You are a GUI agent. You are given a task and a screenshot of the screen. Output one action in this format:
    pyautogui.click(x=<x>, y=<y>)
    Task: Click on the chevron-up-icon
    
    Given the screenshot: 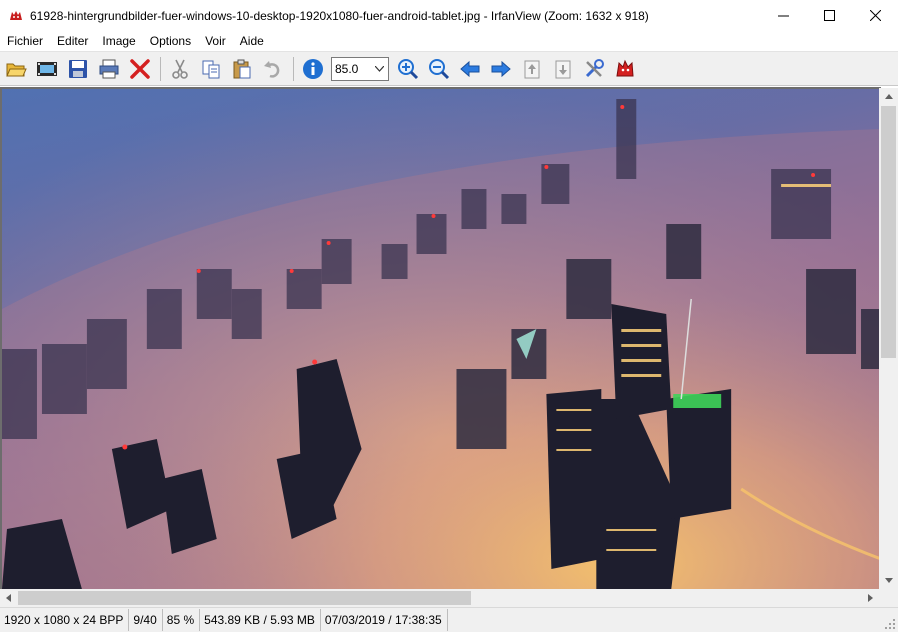 What is the action you would take?
    pyautogui.click(x=888, y=96)
    